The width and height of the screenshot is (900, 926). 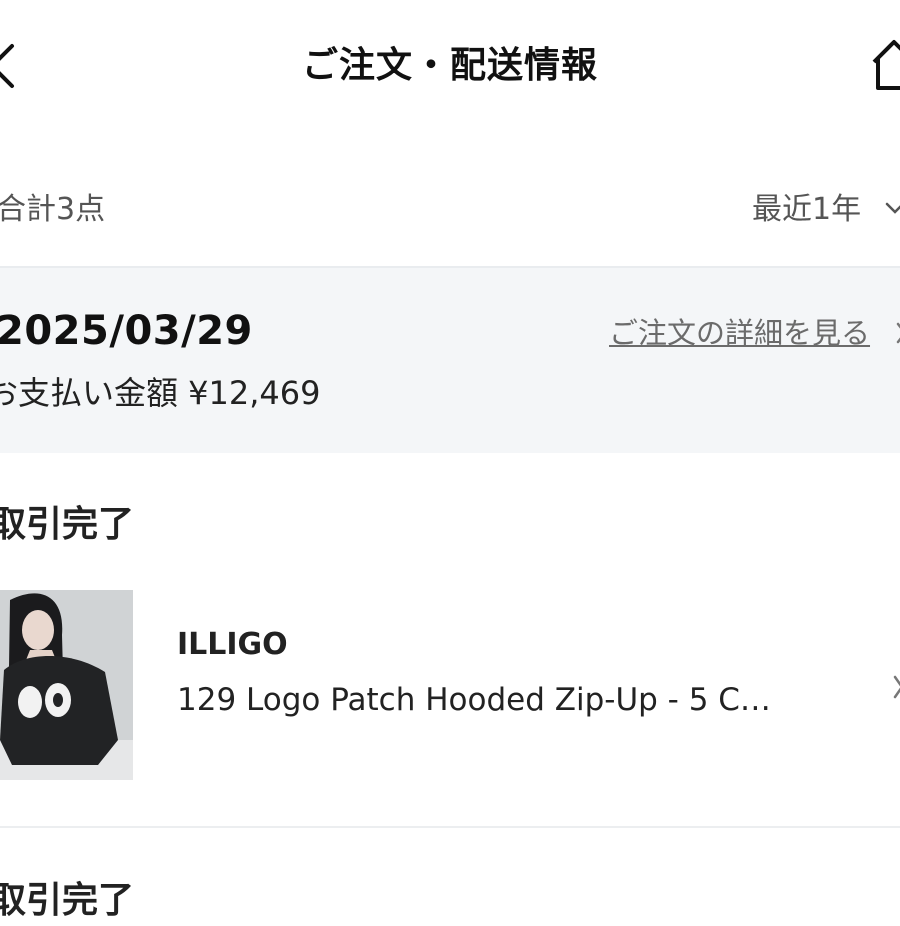 I want to click on payment-amount: お支払い金額 ¥12,469, so click(x=160, y=393).